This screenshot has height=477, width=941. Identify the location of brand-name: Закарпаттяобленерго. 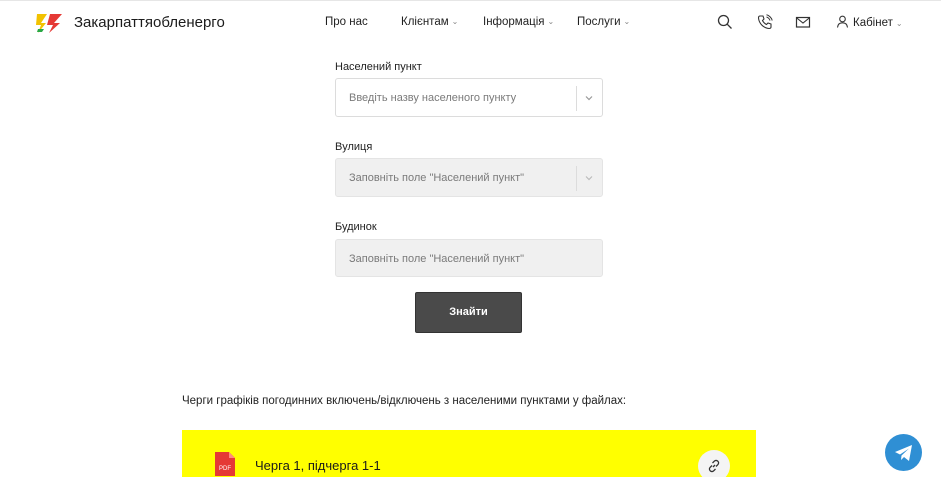
(149, 22).